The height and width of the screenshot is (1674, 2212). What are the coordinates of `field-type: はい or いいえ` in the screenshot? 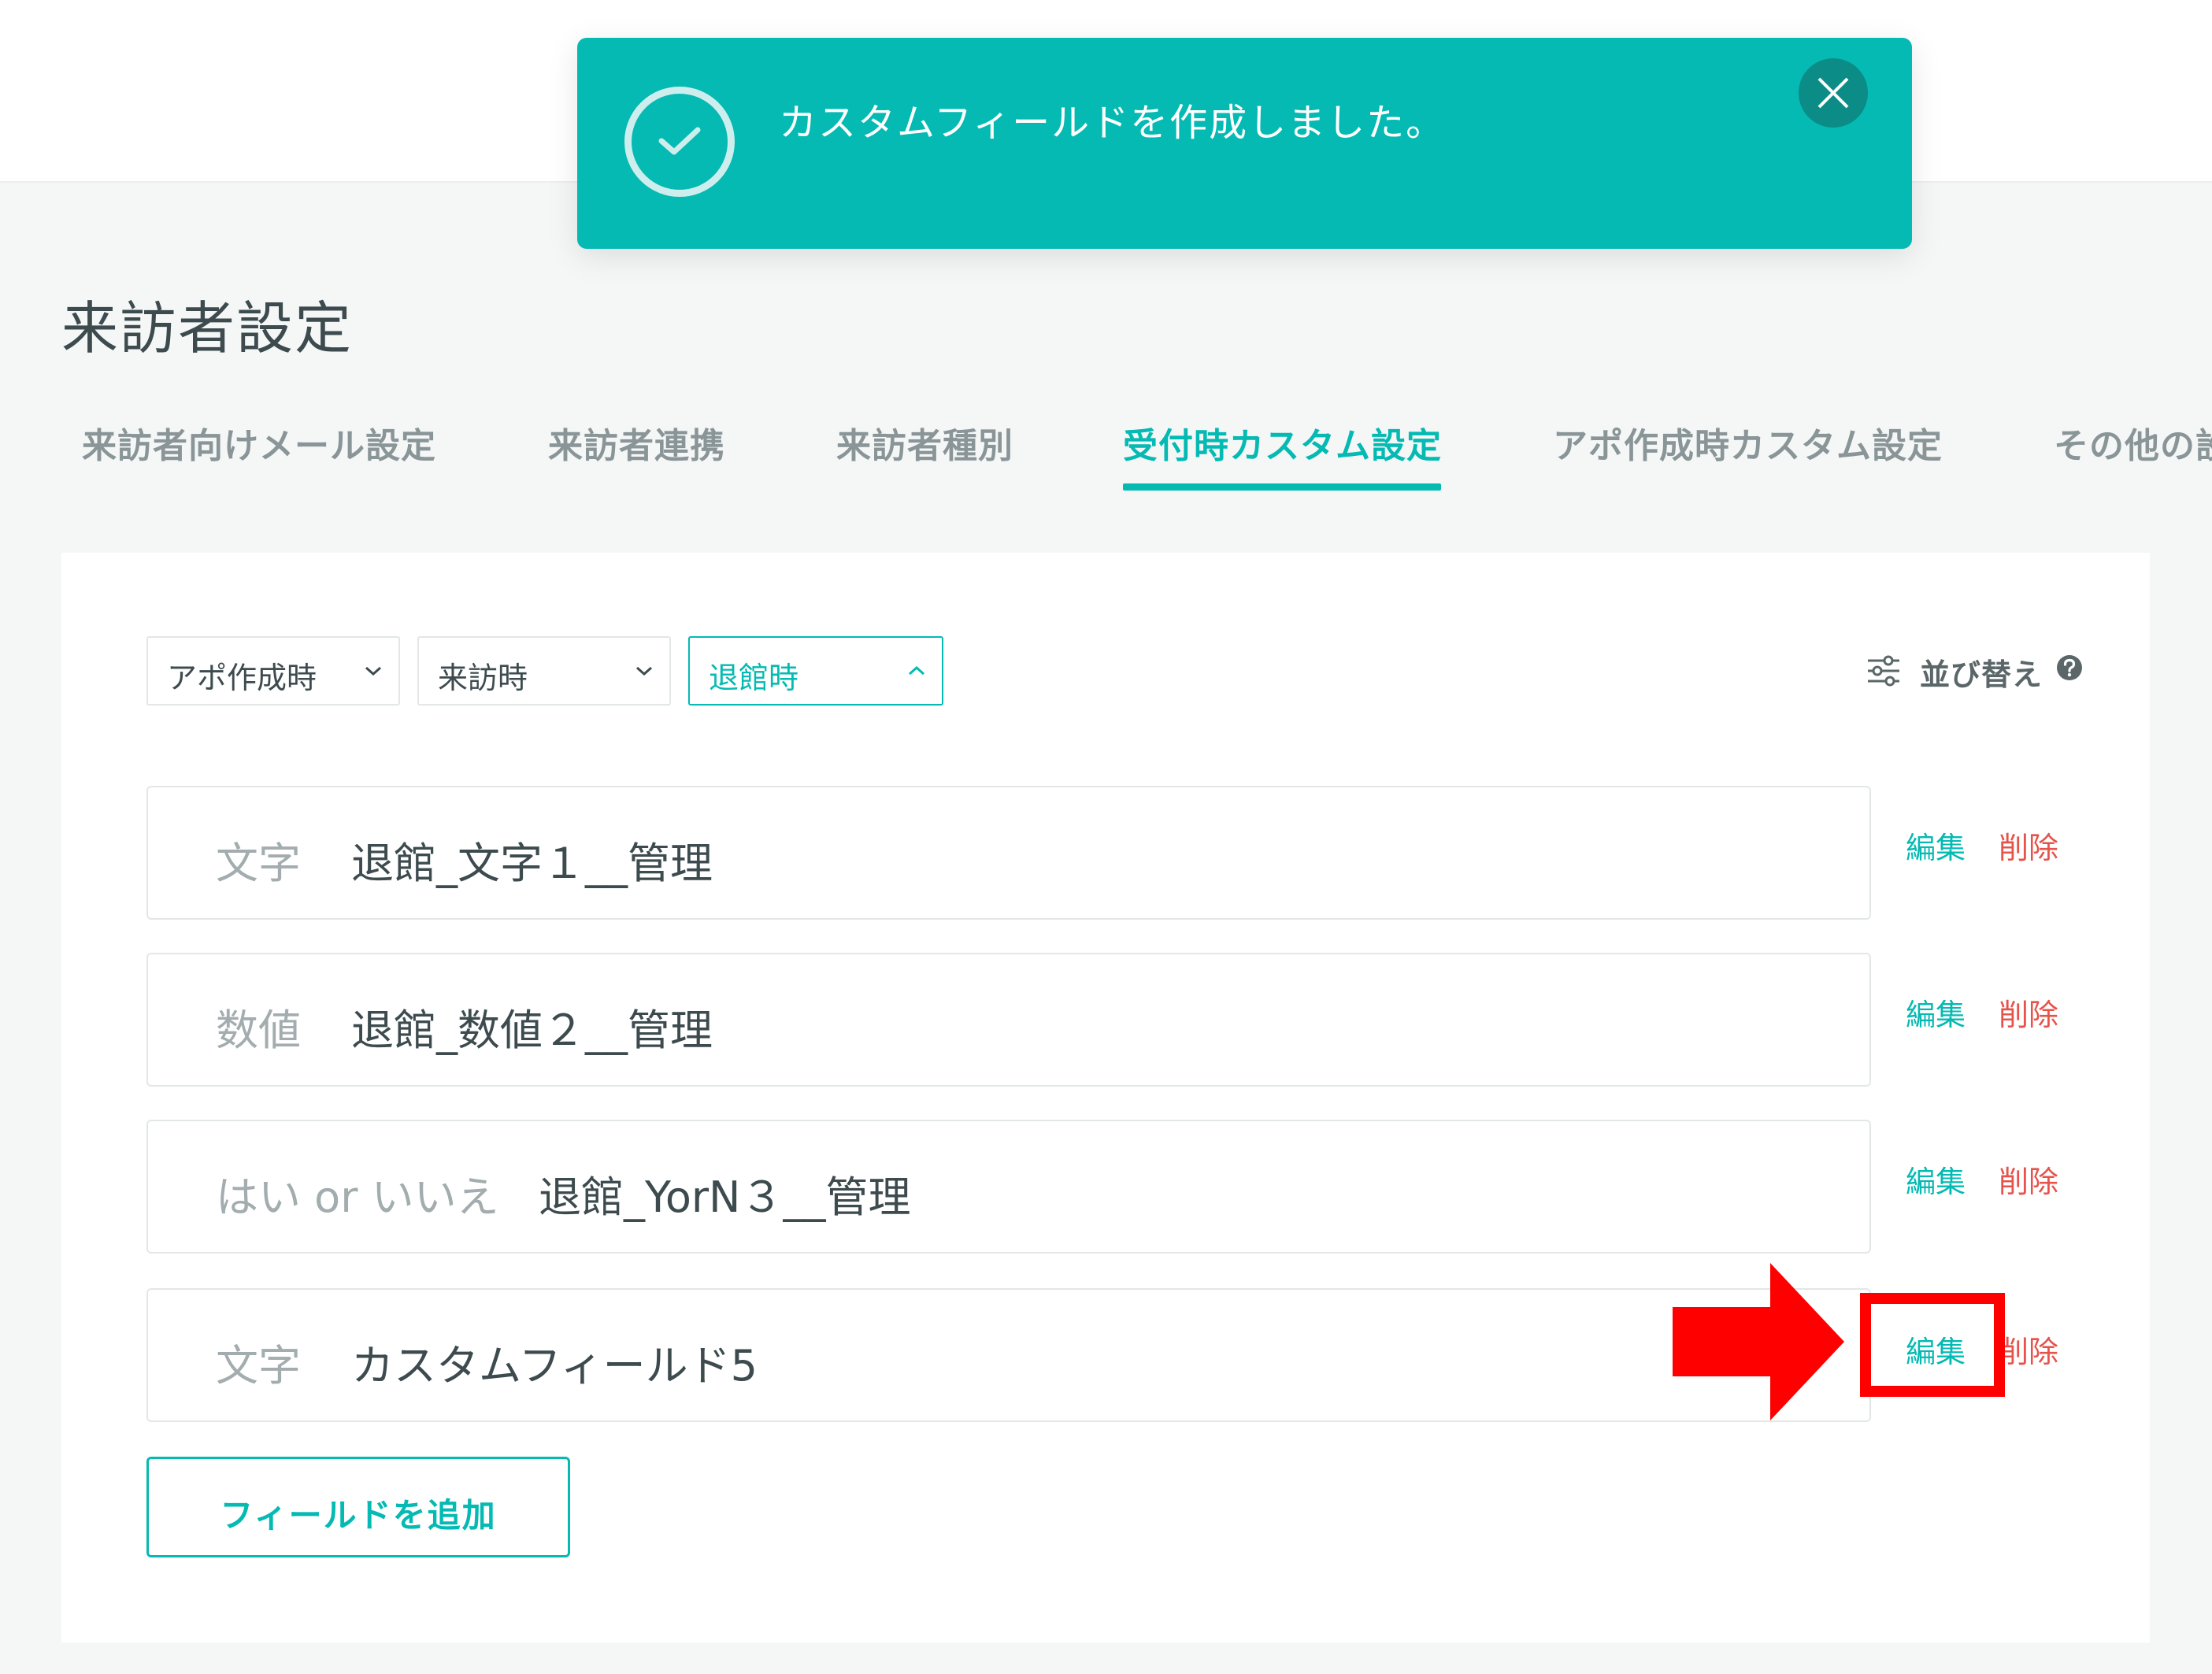 It's located at (358, 1197).